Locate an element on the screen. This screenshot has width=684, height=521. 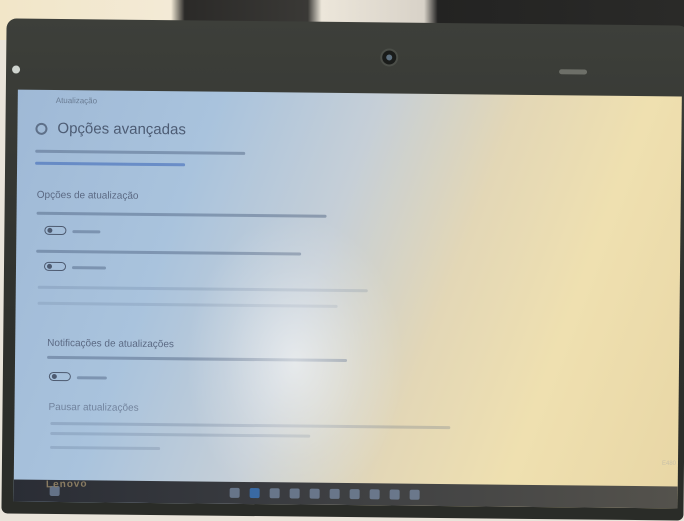
gear-icon is located at coordinates (41, 128).